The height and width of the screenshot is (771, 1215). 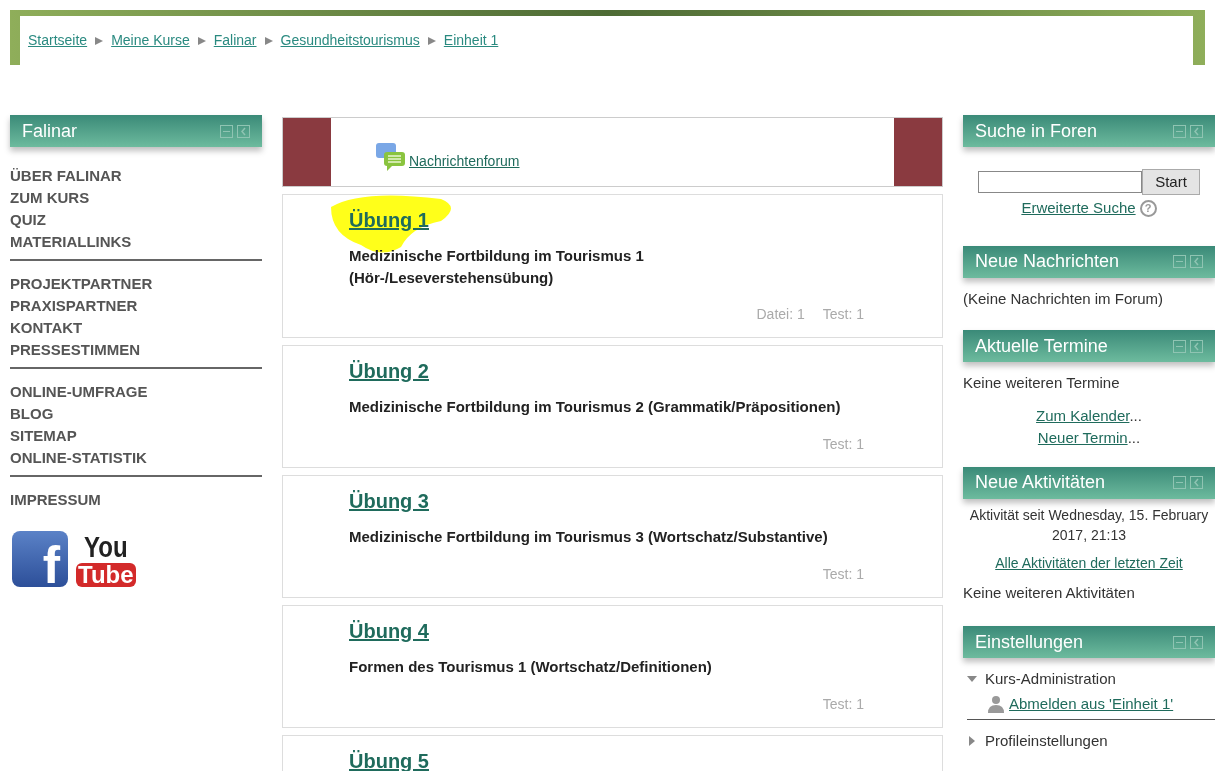 I want to click on menu-link: KONTAKT, so click(x=136, y=328).